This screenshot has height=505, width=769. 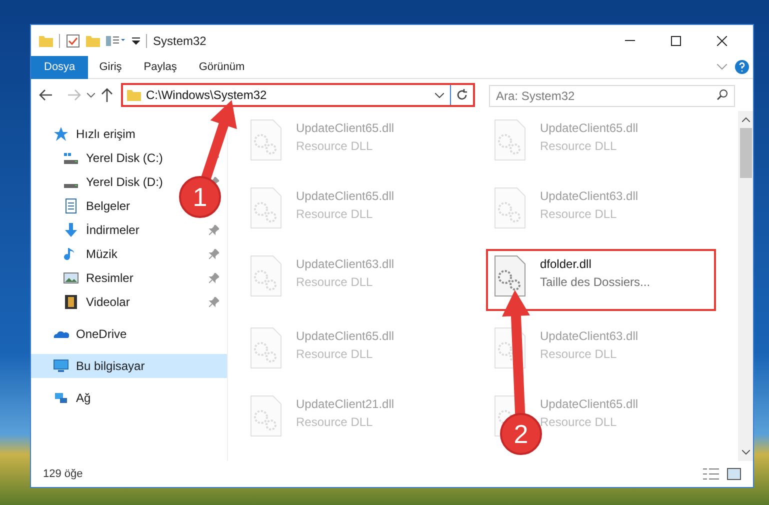 What do you see at coordinates (612, 96) in the screenshot?
I see `search-field: Ara: System32` at bounding box center [612, 96].